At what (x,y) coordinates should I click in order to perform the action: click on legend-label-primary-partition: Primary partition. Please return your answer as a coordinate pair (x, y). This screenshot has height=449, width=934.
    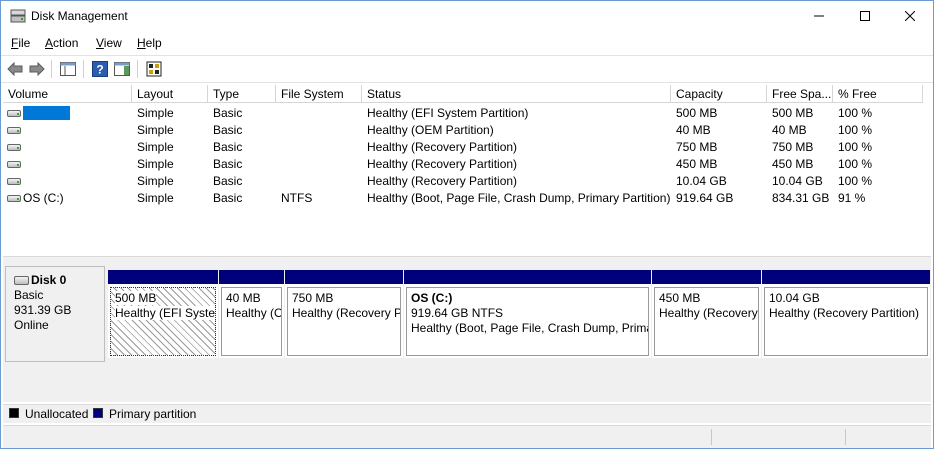
    Looking at the image, I should click on (153, 414).